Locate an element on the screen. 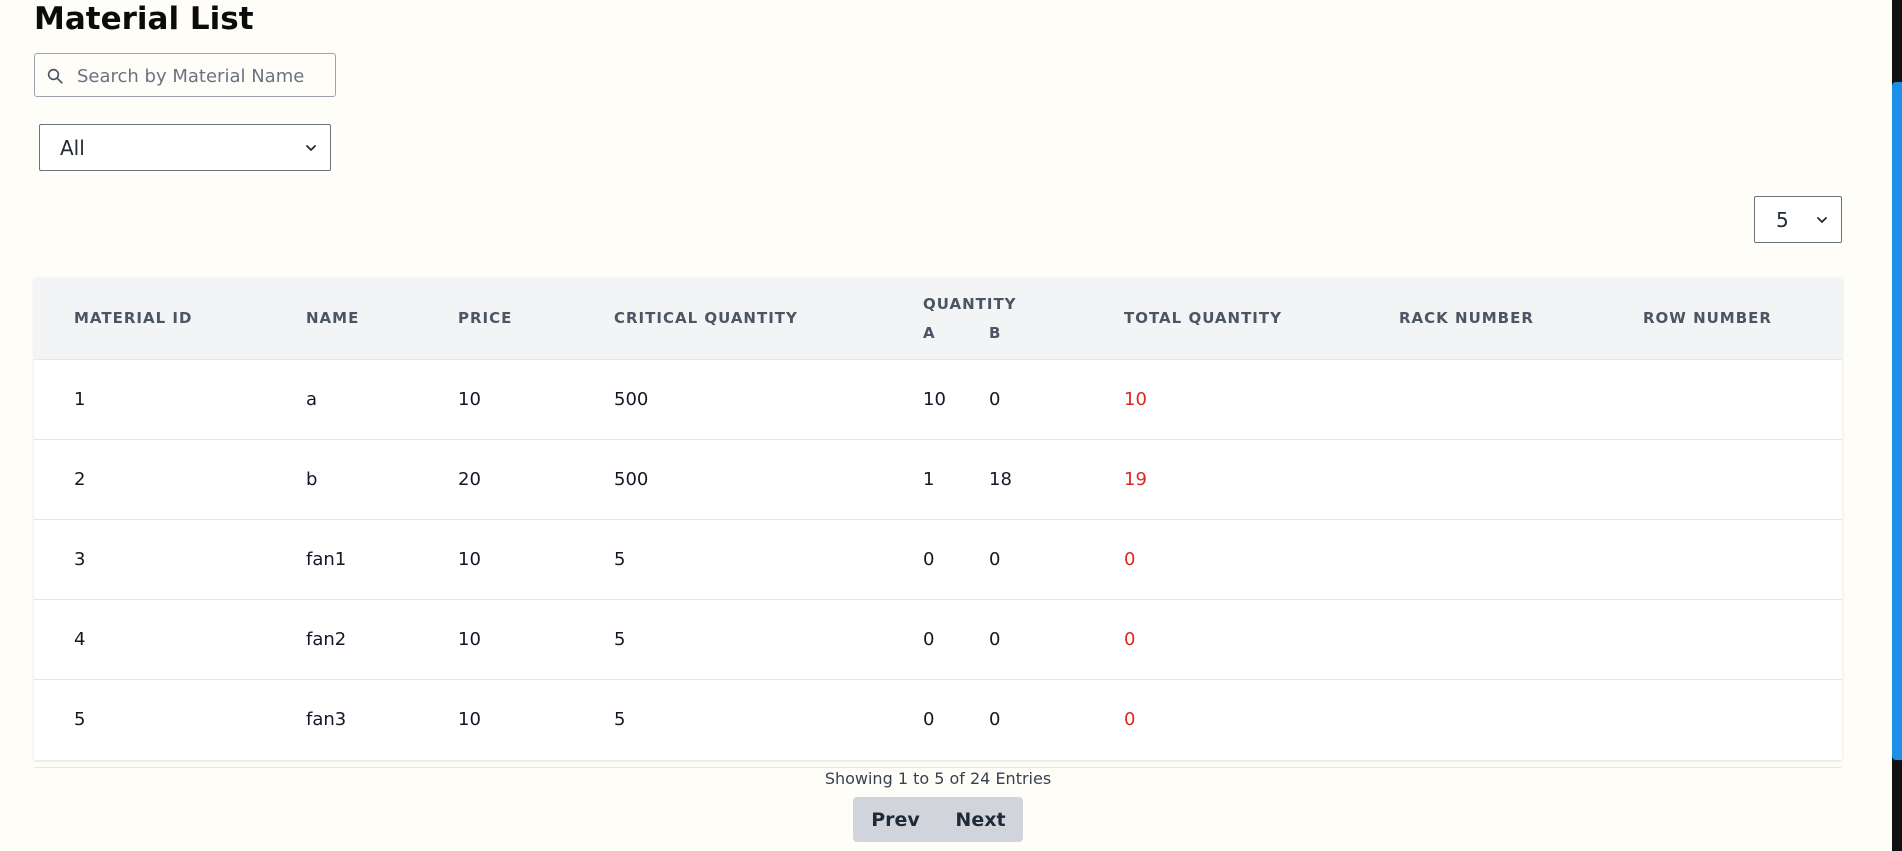 This screenshot has height=851, width=1902. next-button: Next is located at coordinates (980, 819).